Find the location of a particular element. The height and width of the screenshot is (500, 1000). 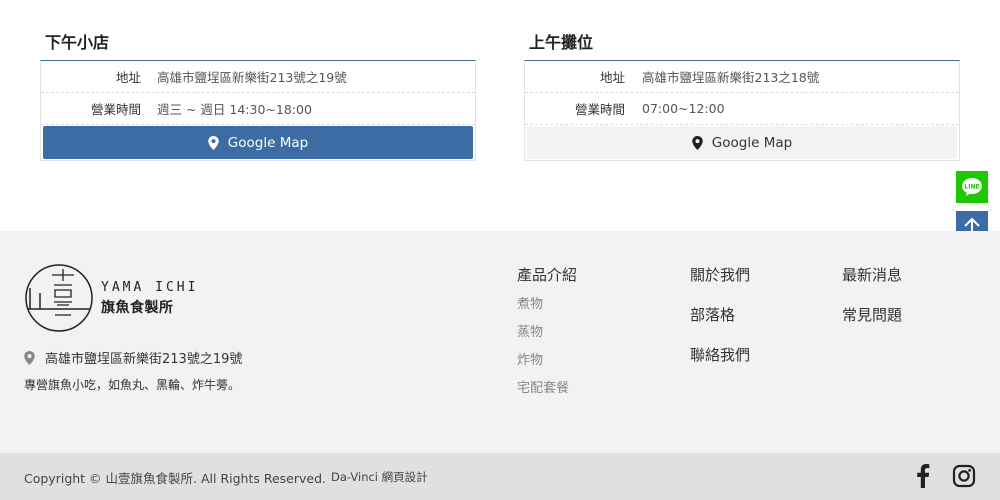

footer-link-about: 關於我們 is located at coordinates (720, 275).